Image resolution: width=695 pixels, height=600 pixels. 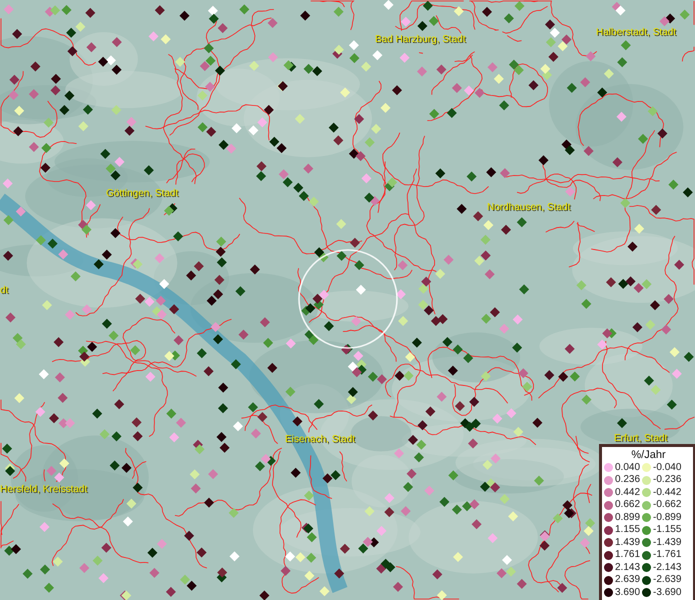 I want to click on legend-value: 0.040, so click(x=627, y=468).